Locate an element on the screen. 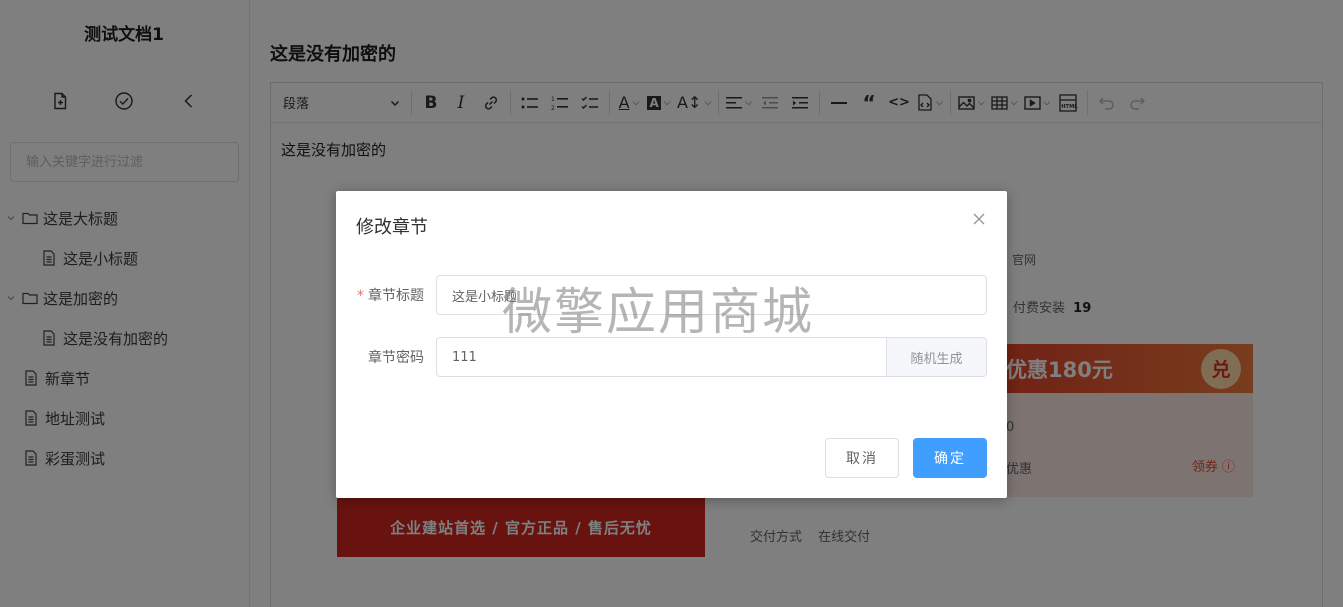 This screenshot has width=1343, height=607. chapter-title-label: * 章节标题 is located at coordinates (386, 295).